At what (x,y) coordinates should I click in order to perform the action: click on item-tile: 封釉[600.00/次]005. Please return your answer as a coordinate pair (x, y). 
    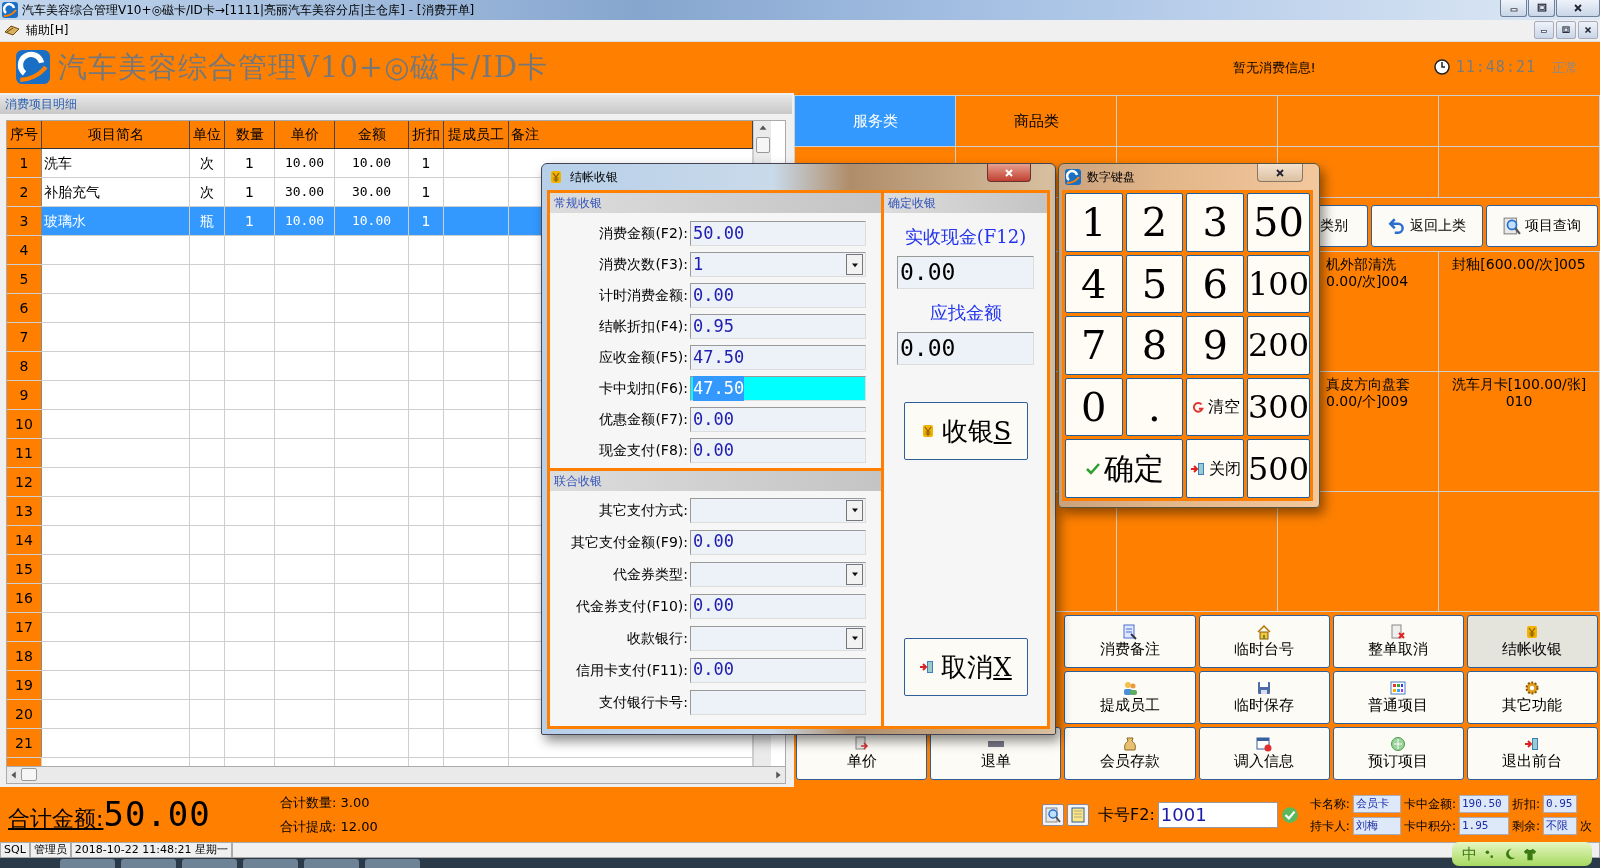
    Looking at the image, I should click on (1519, 311).